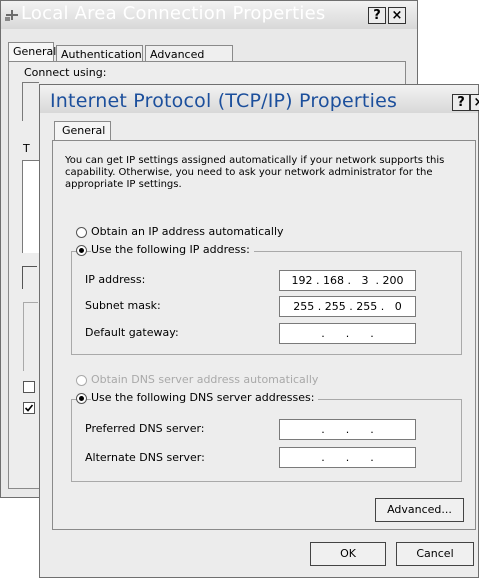 The height and width of the screenshot is (578, 479). I want to click on obtain-ip-auto-radio, so click(81, 232).